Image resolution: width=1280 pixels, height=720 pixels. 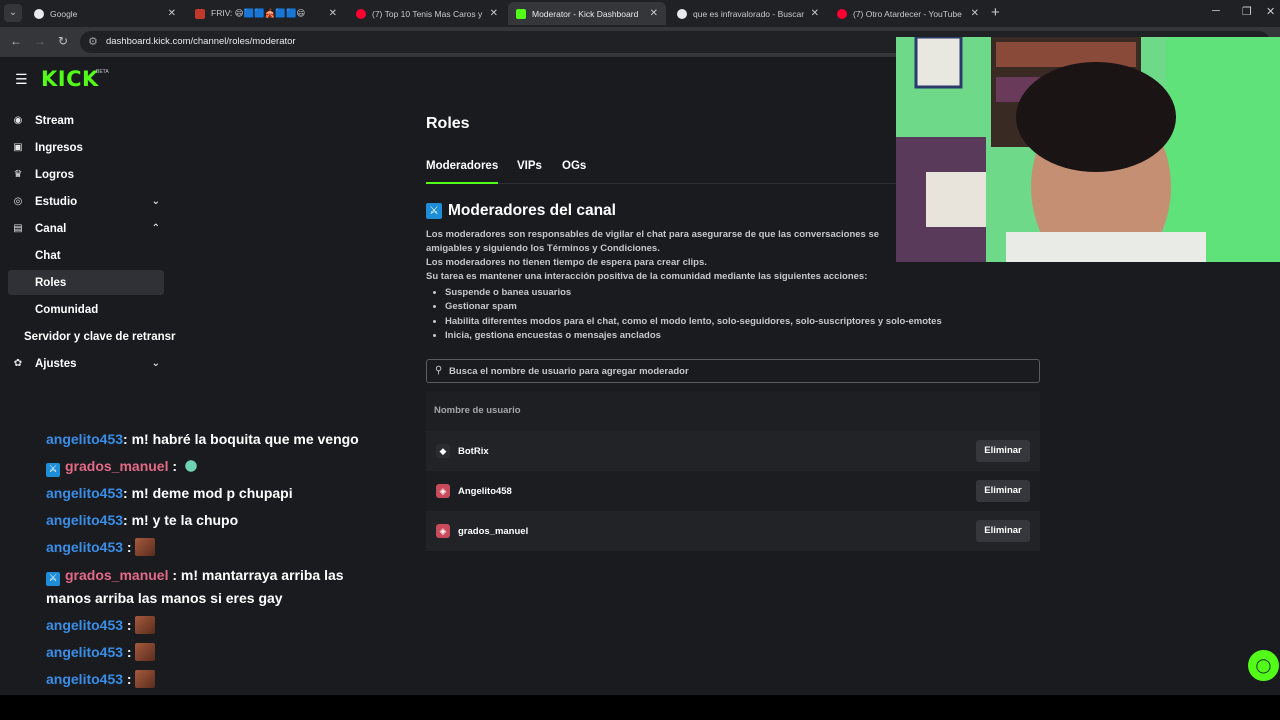 I want to click on maximize-icon: ❐, so click(x=1247, y=11).